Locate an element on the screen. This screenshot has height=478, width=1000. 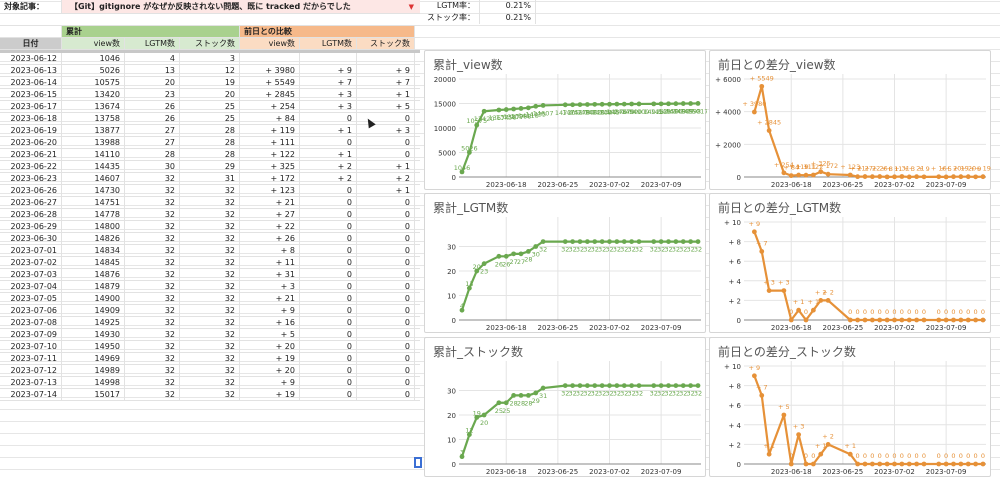
cell-diff-lgtm: + 7 is located at coordinates (328, 82).